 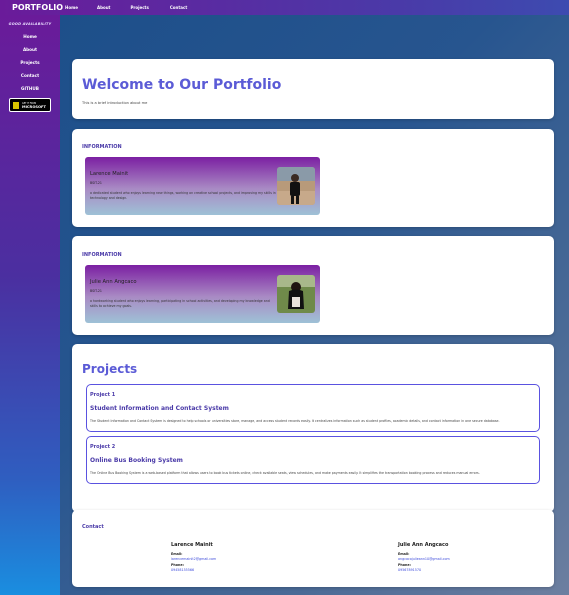 I want to click on contact-title: Contact, so click(x=93, y=527).